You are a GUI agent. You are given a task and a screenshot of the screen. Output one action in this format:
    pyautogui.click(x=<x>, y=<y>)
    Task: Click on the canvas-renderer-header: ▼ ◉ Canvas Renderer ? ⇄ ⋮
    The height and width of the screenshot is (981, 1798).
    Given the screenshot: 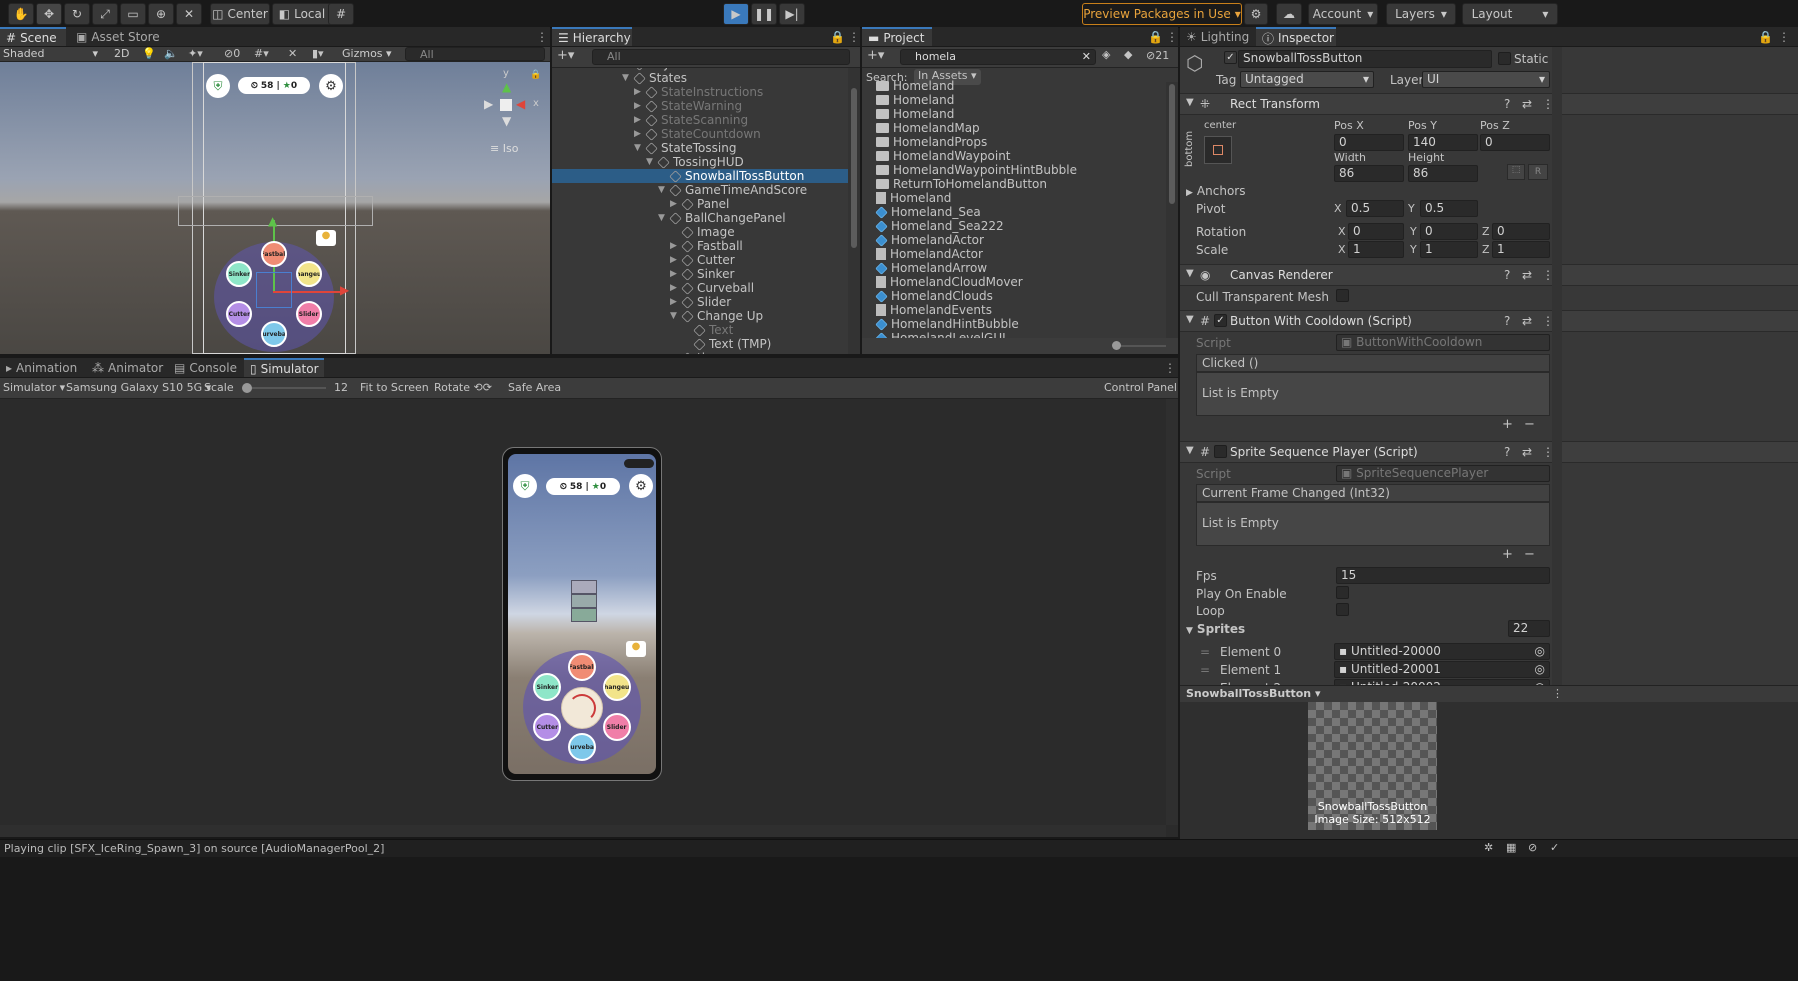 What is the action you would take?
    pyautogui.click(x=1489, y=275)
    